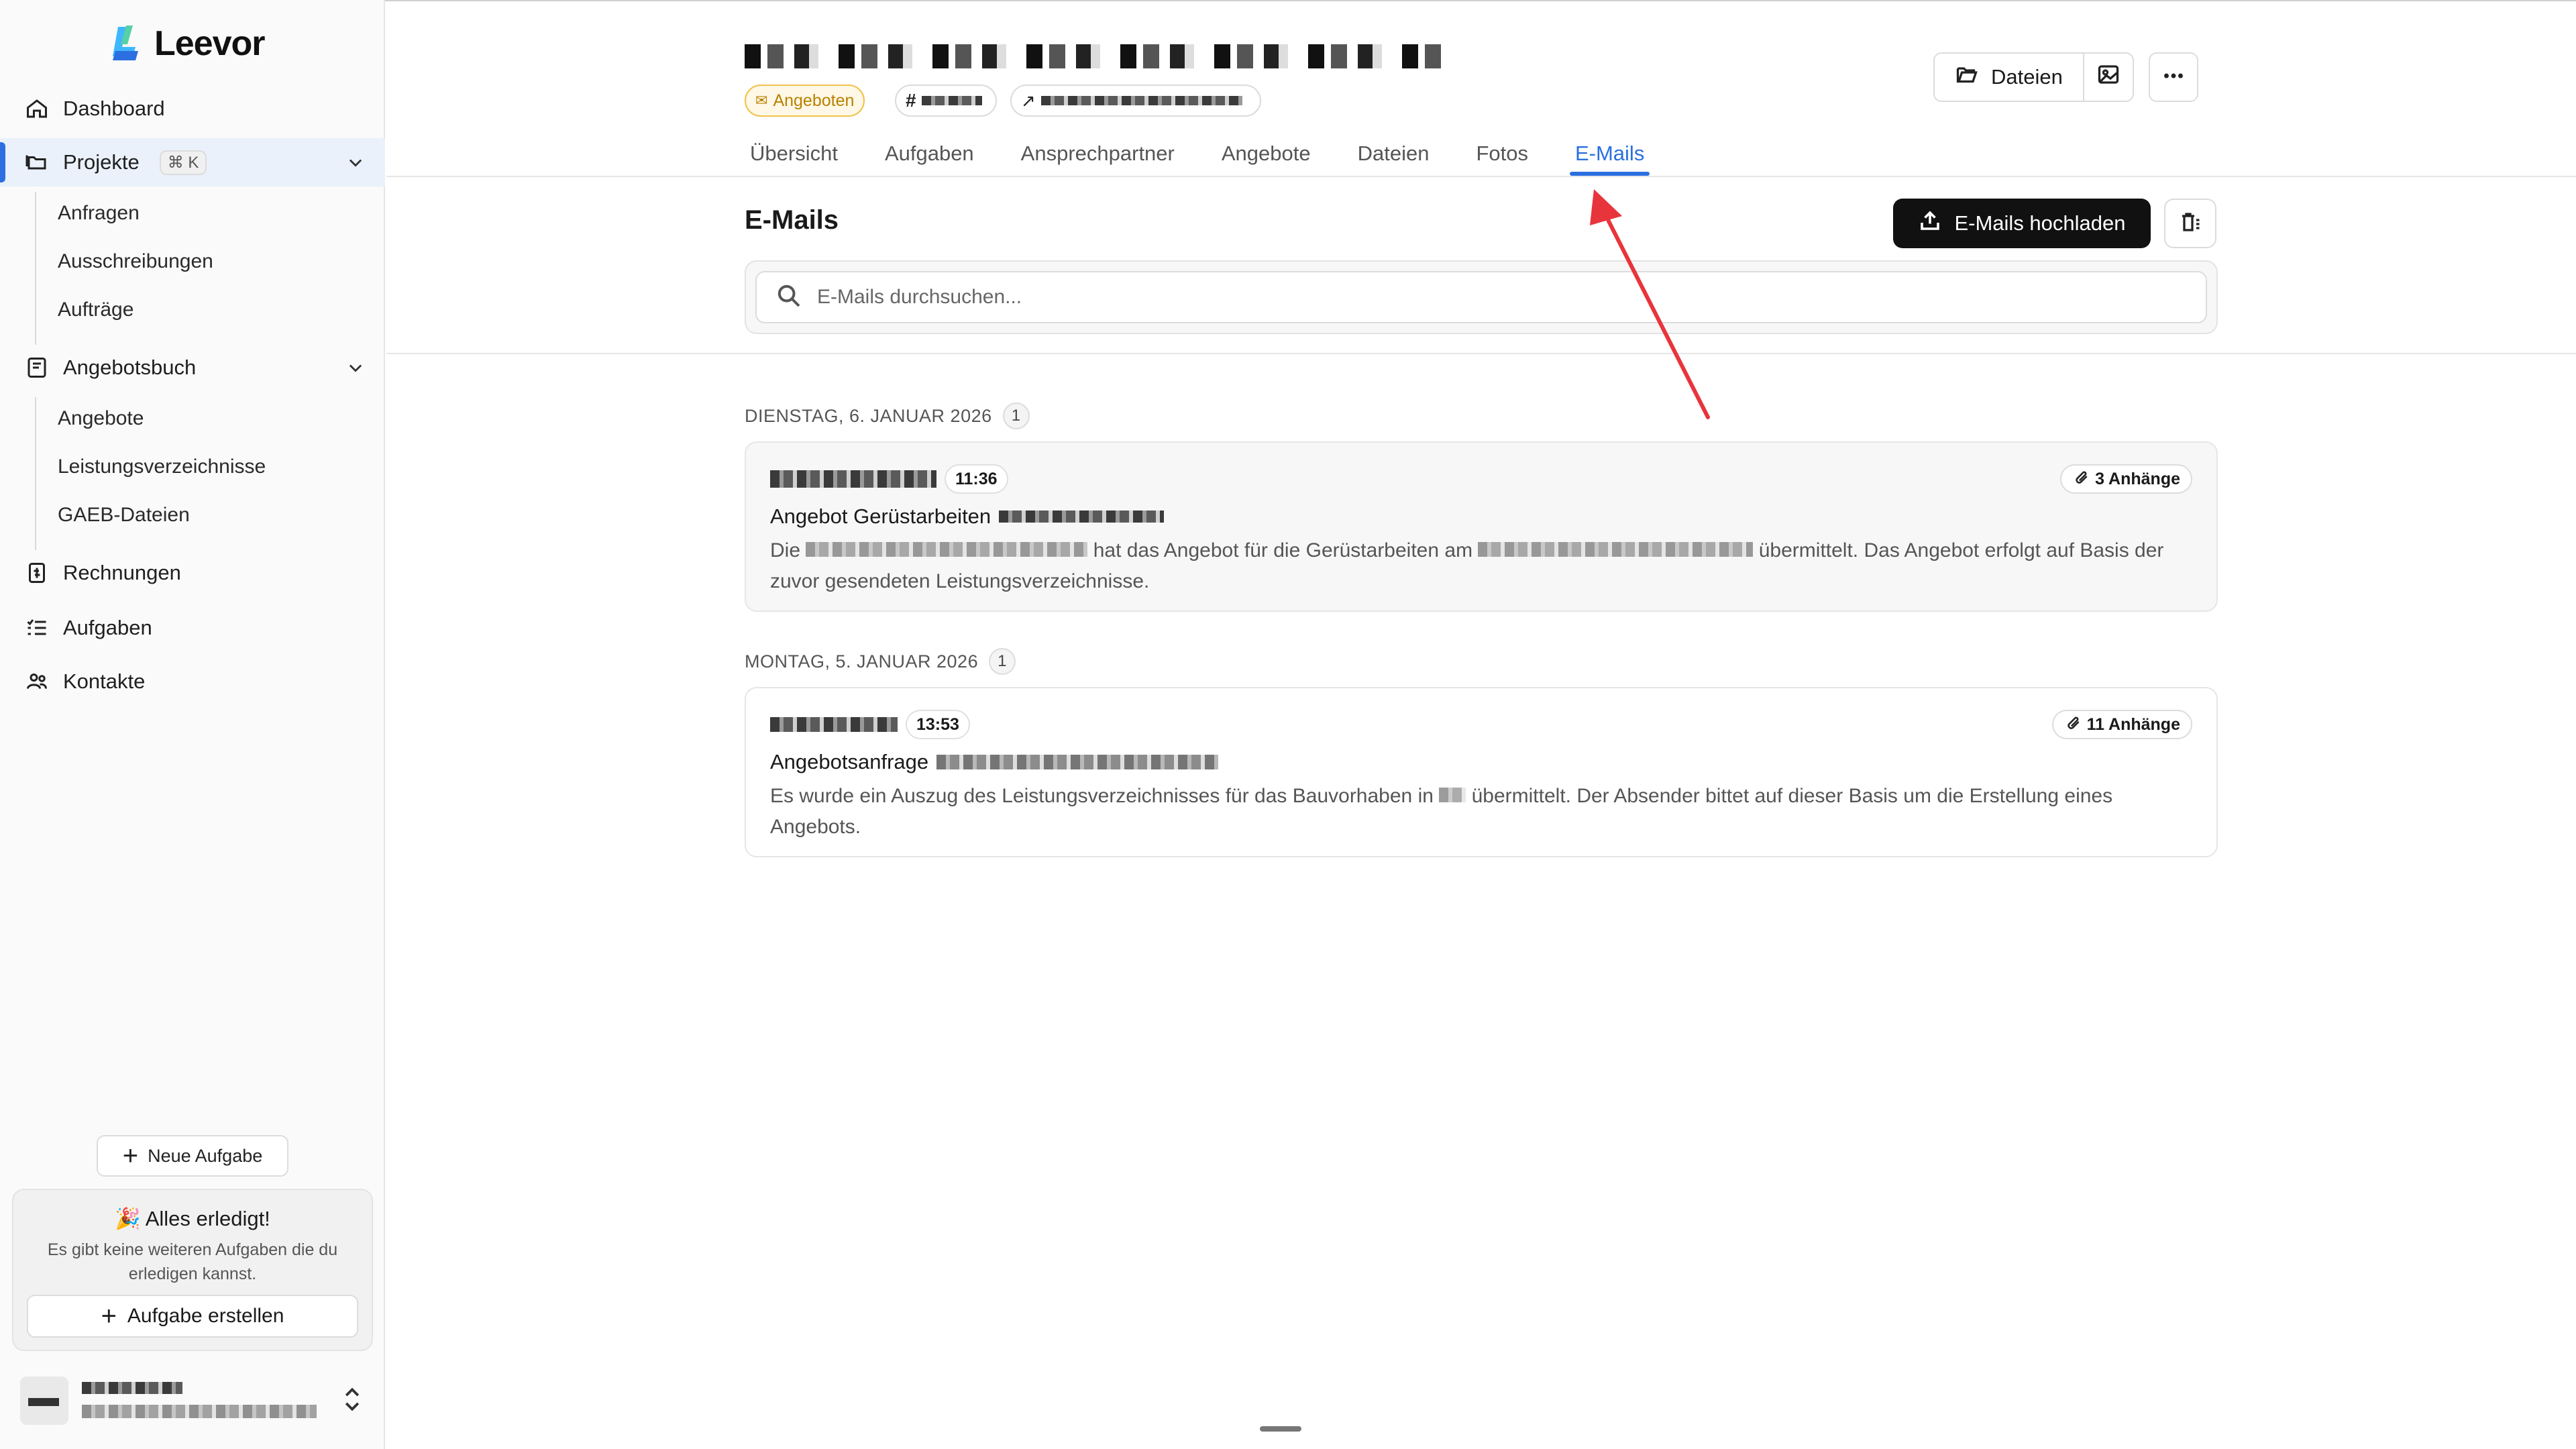 The image size is (2576, 1449). Describe the element at coordinates (37, 108) in the screenshot. I see `home-icon` at that location.